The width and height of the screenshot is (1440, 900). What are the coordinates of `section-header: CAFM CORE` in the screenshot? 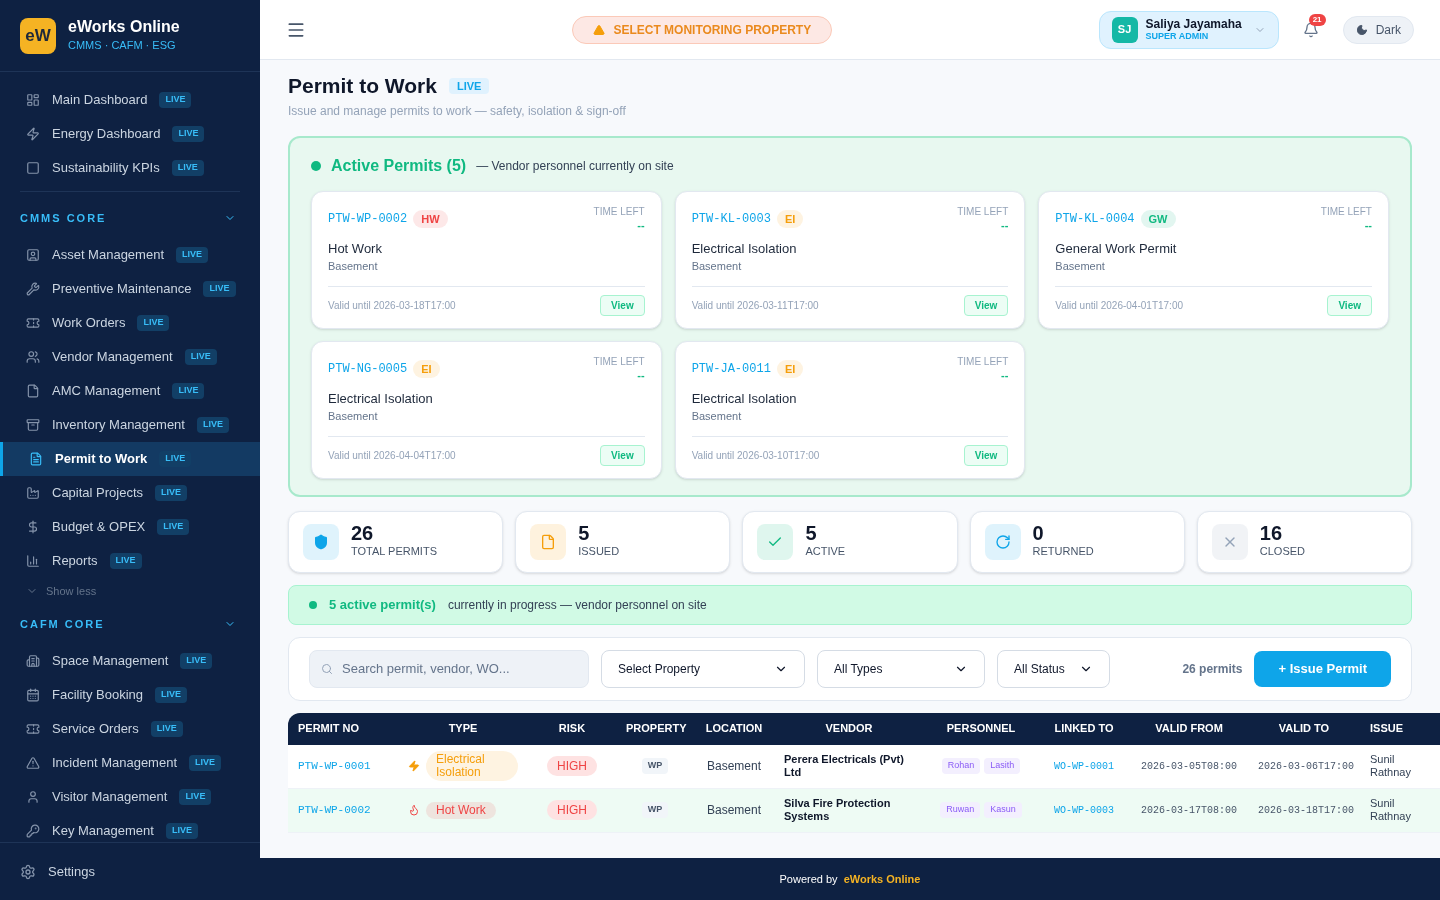 It's located at (130, 624).